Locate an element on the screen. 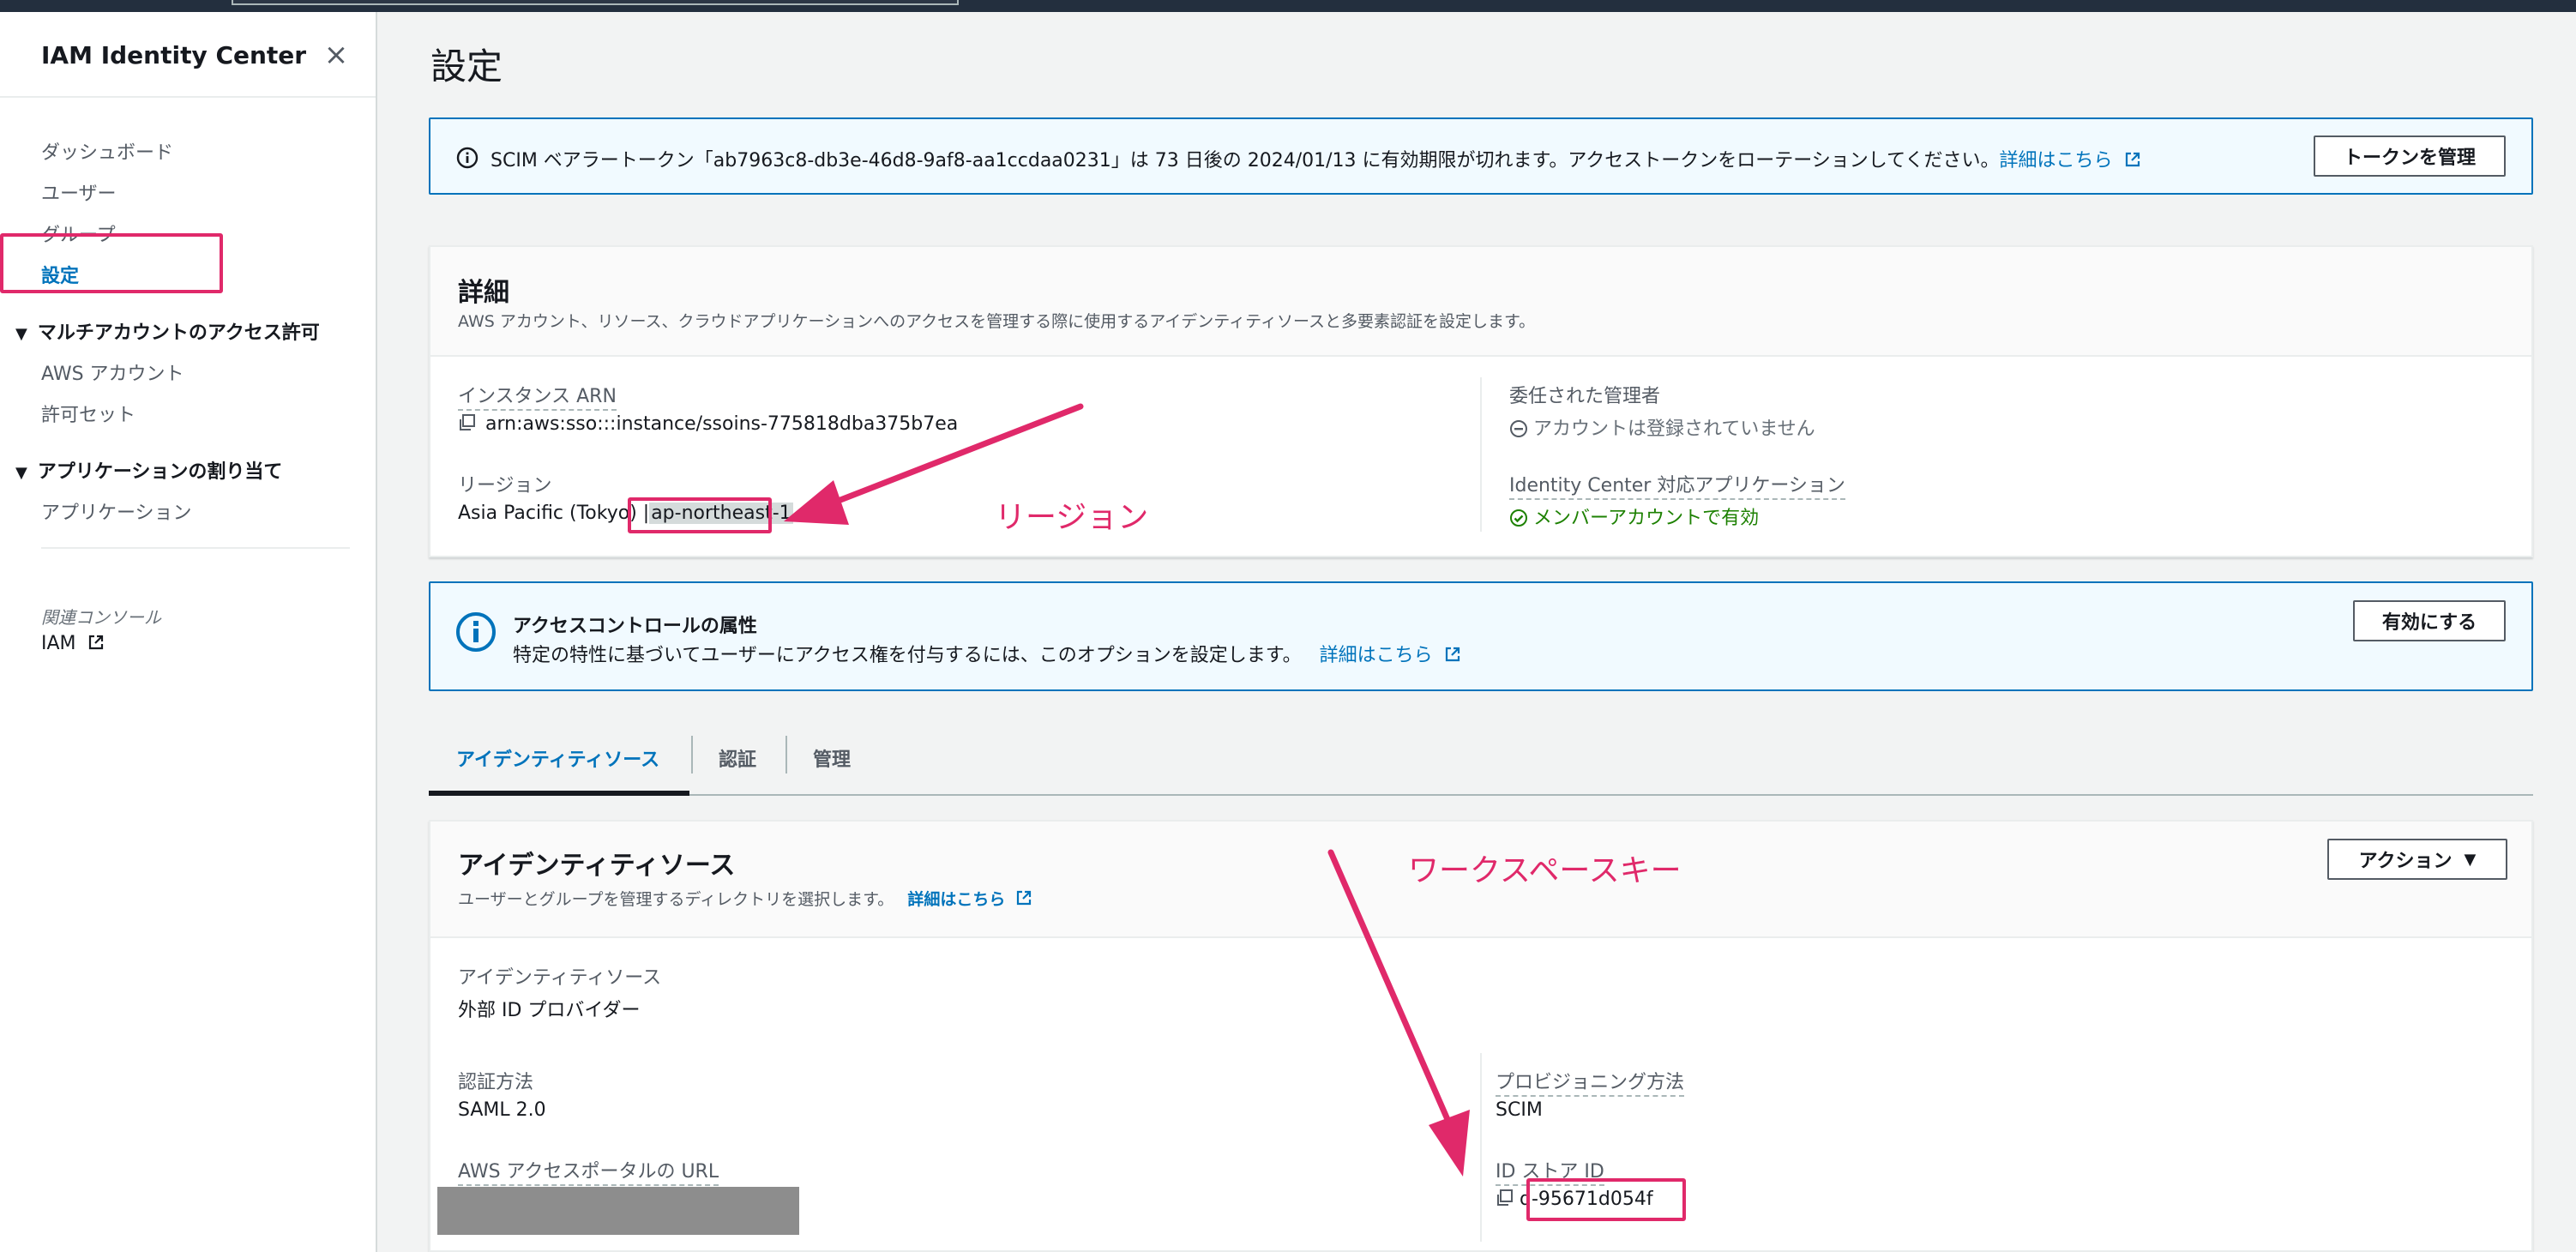 The image size is (2576, 1252). delegated-admin-value: アカウントは登録されていません is located at coordinates (1674, 429).